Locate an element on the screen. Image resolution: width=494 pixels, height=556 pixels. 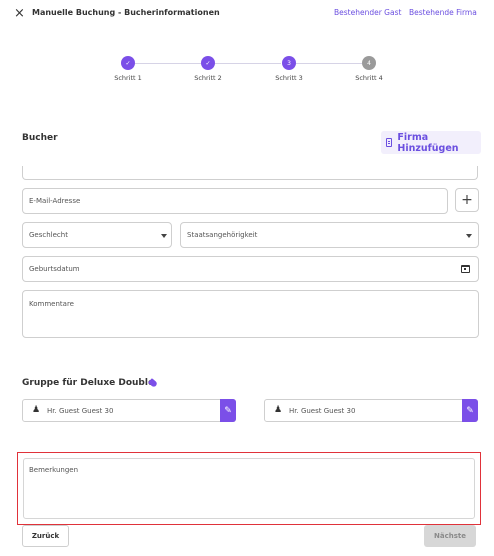
birthdate-field: Geburtsdatum is located at coordinates (250, 269).